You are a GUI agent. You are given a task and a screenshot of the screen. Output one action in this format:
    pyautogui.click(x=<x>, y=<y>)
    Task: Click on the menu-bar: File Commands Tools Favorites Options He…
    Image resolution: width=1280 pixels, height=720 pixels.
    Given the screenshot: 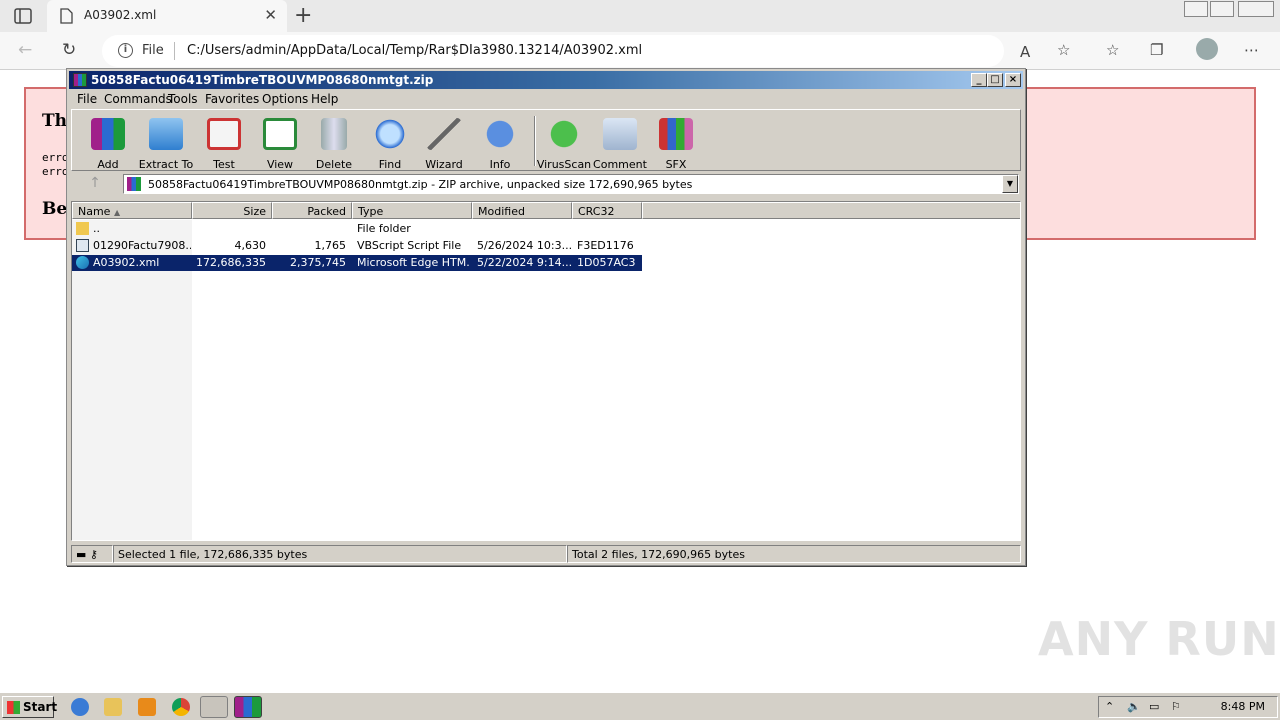 What is the action you would take?
    pyautogui.click(x=546, y=99)
    